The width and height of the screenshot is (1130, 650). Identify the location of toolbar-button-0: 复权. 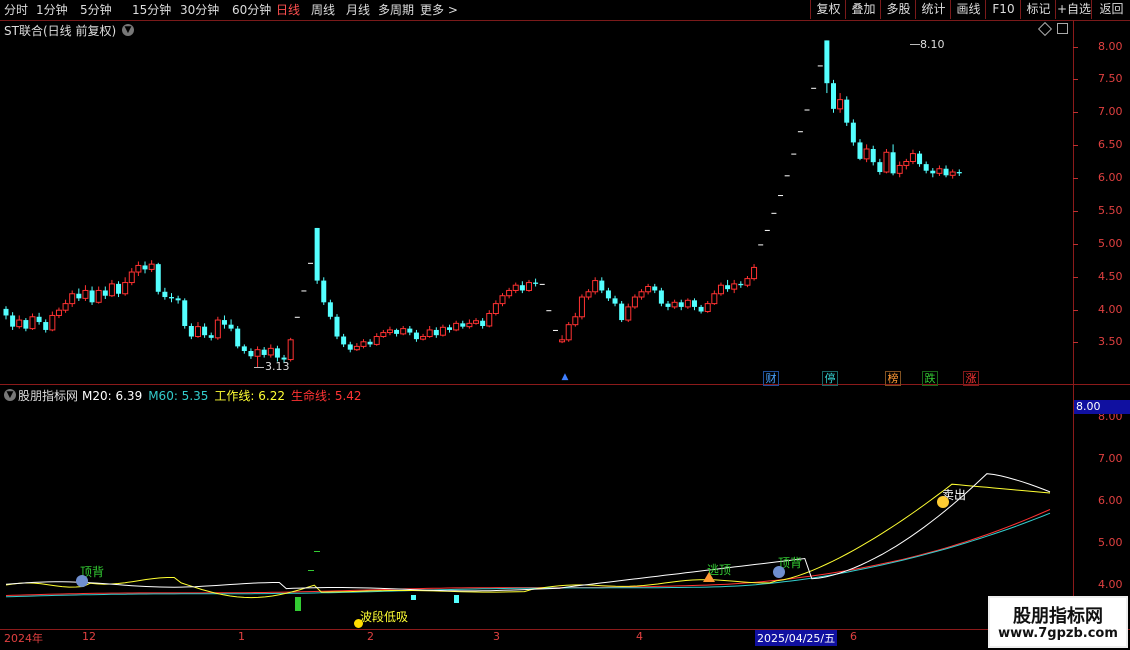
(828, 9).